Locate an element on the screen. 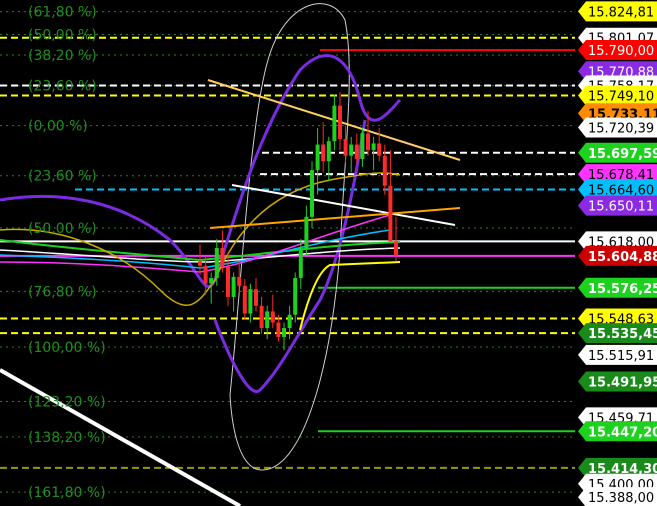 The image size is (657, 506). price-tag: 15.824,81 is located at coordinates (617, 11).